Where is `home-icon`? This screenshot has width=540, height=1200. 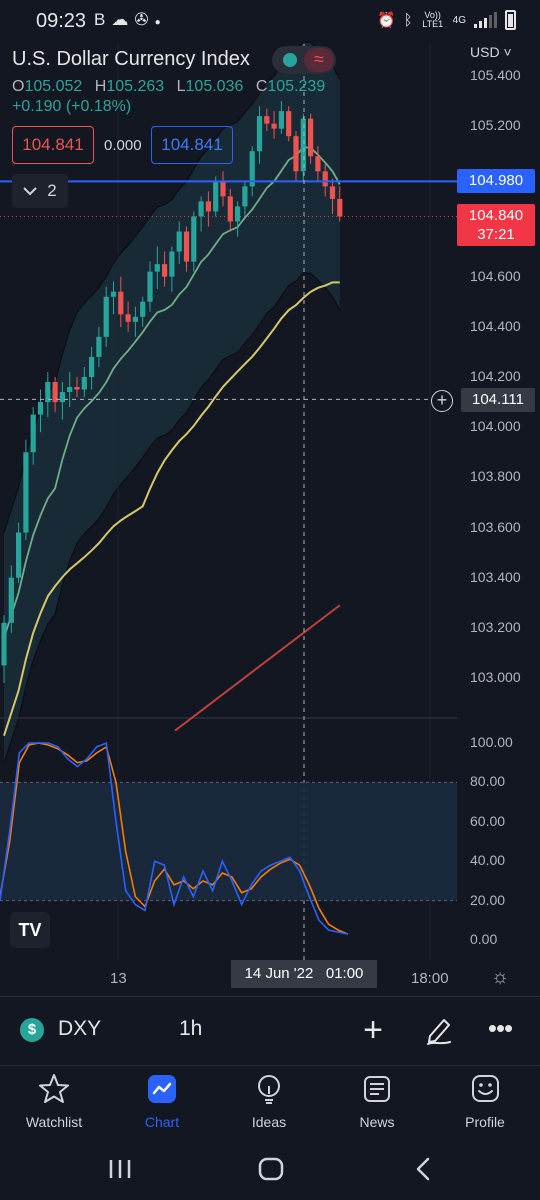
home-icon is located at coordinates (271, 1169).